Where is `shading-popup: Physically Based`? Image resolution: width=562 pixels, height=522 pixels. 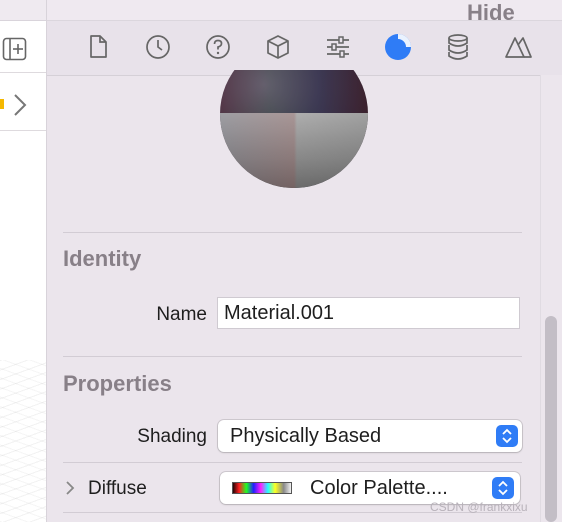
shading-popup: Physically Based is located at coordinates (370, 436).